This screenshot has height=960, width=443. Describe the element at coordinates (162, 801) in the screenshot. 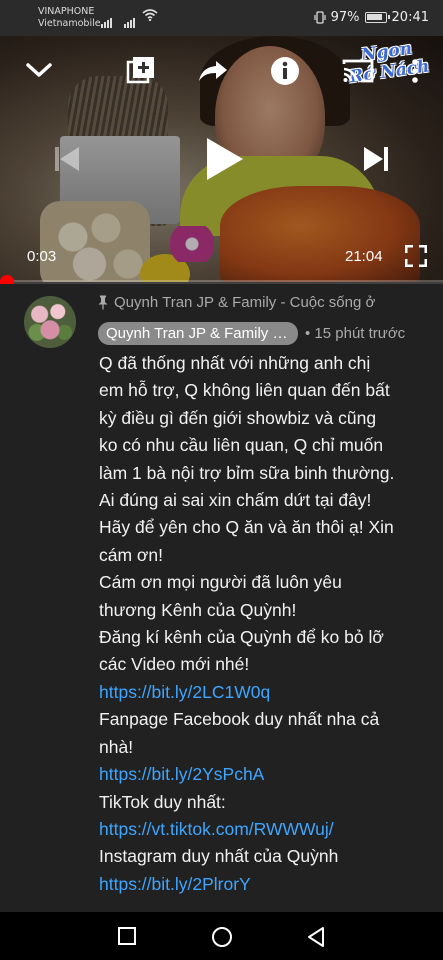

I see `comment-line: TikTok duy nhất:` at that location.